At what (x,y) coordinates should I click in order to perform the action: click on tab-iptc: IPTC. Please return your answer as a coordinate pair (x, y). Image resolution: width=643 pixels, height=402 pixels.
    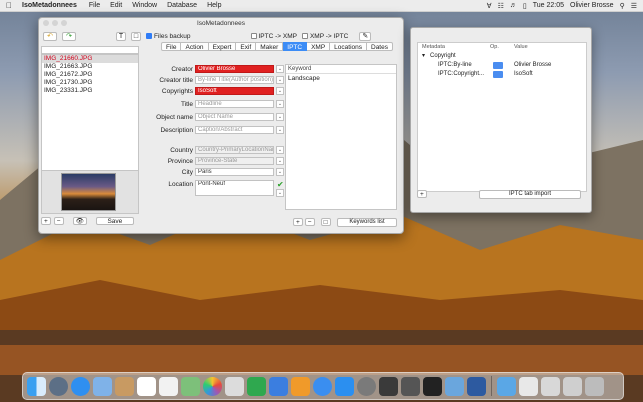
    Looking at the image, I should click on (295, 46).